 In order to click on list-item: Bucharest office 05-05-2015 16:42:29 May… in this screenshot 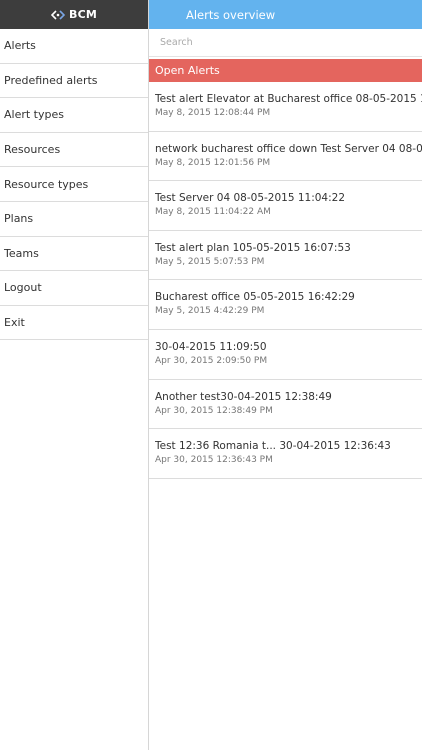, I will do `click(285, 305)`.